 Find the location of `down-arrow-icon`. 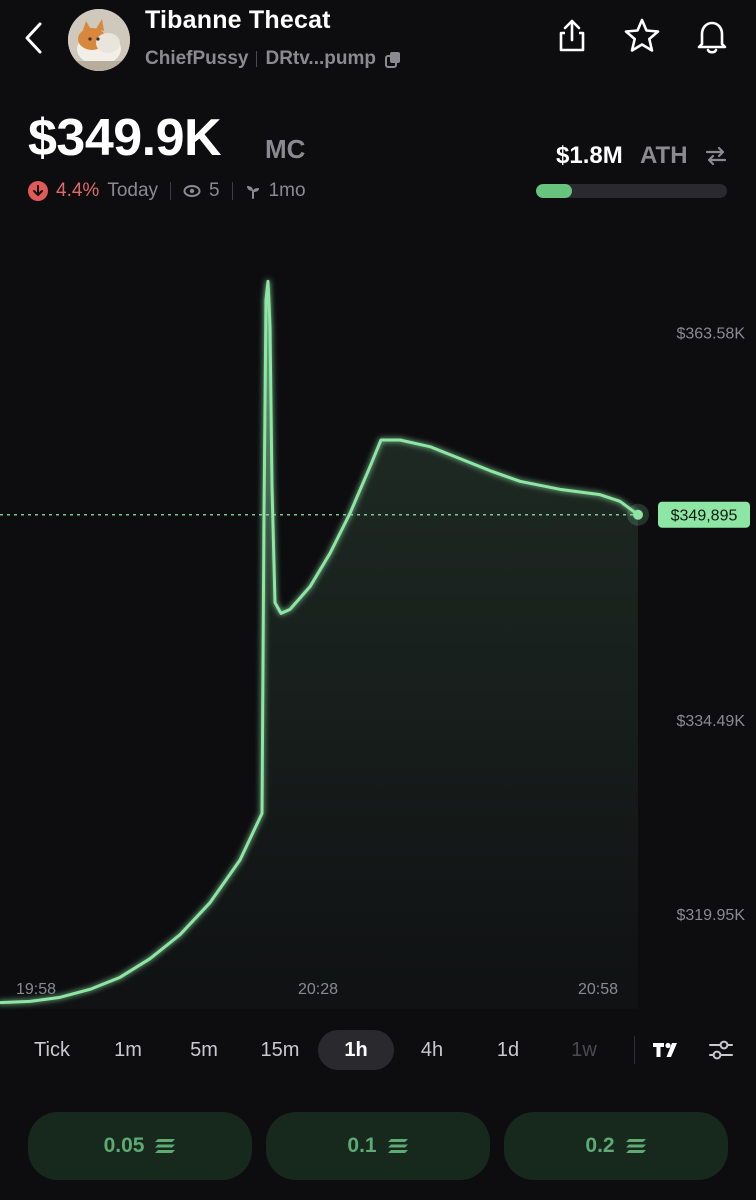

down-arrow-icon is located at coordinates (38, 191).